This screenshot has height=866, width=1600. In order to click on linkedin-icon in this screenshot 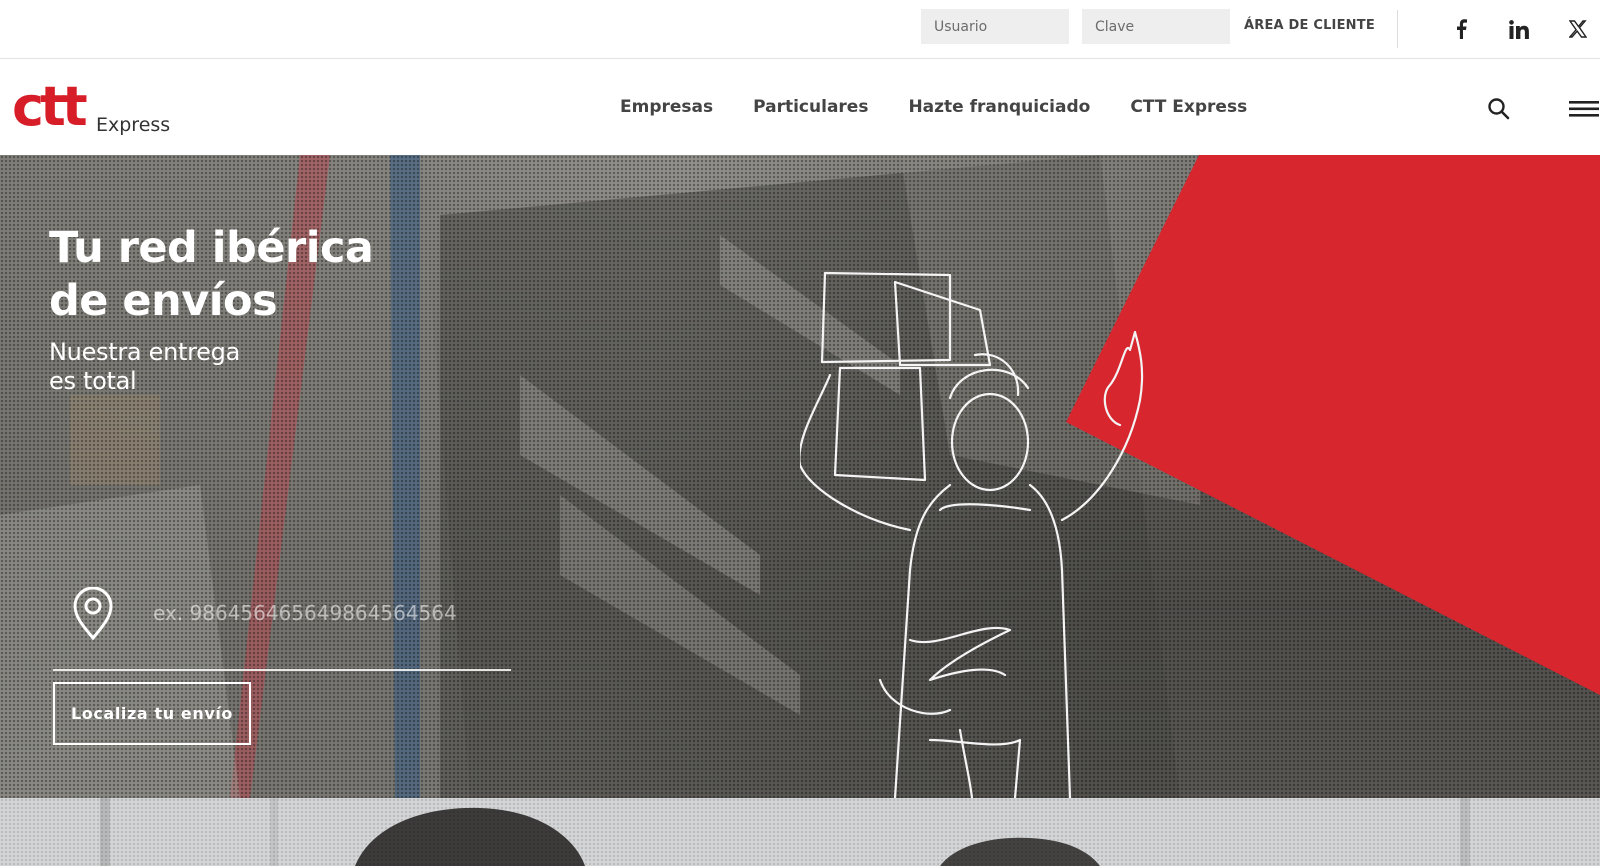, I will do `click(1519, 29)`.